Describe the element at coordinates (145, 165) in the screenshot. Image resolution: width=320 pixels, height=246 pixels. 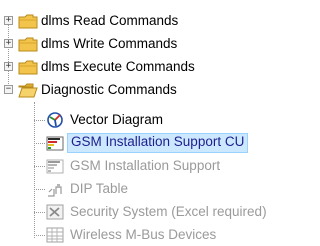
I see `tree-item-label: GSM Installation Support` at that location.